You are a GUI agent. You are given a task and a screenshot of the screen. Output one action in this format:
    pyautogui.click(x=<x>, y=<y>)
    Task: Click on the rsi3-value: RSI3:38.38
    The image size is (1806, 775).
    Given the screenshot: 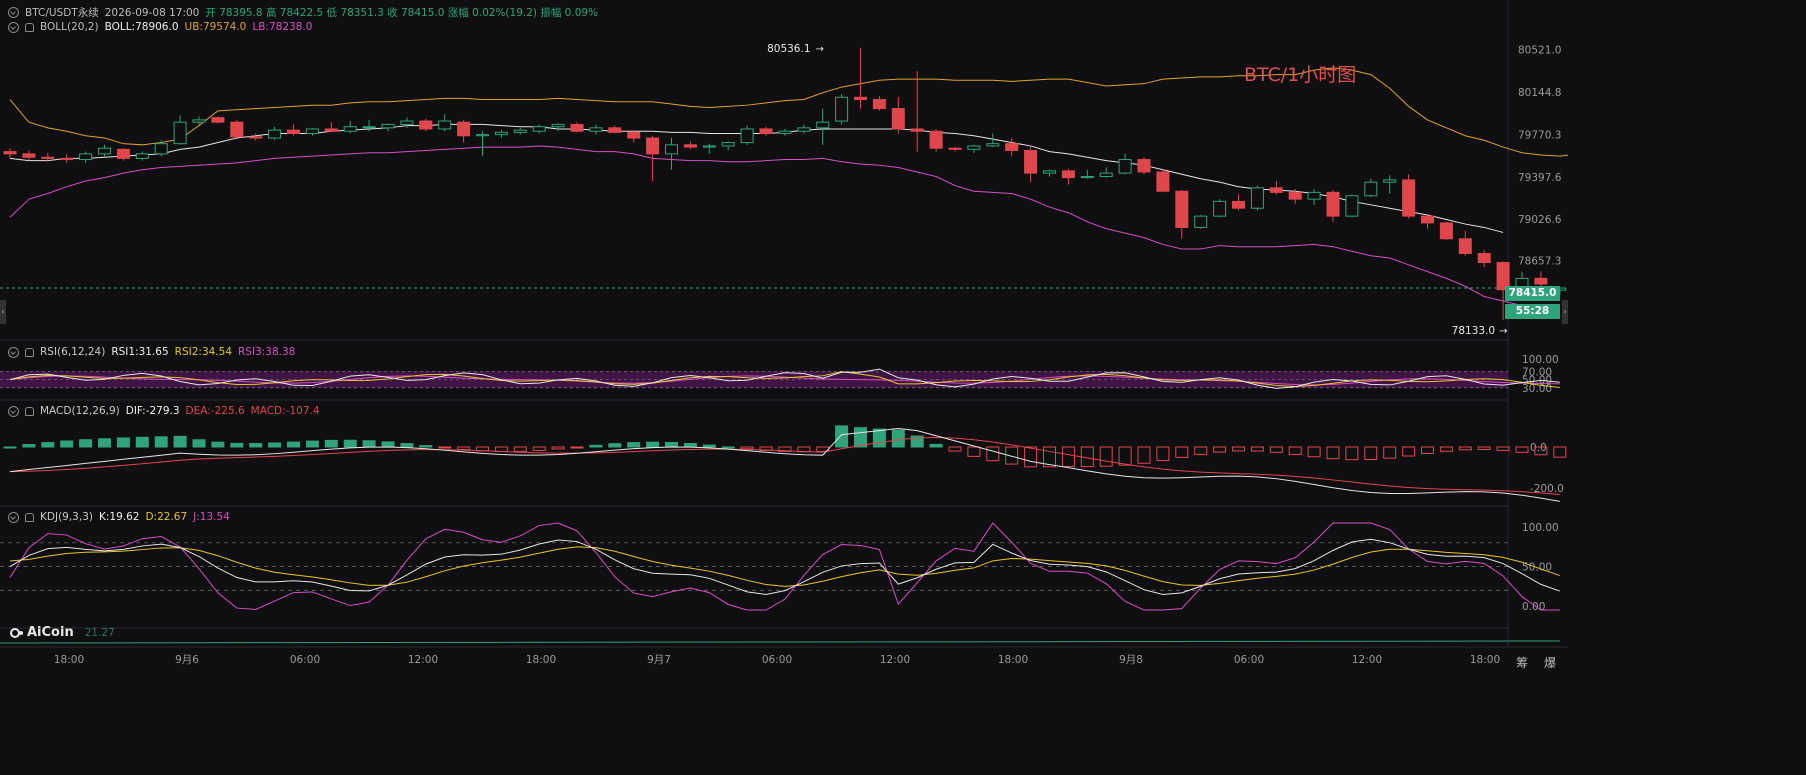 What is the action you would take?
    pyautogui.click(x=267, y=352)
    